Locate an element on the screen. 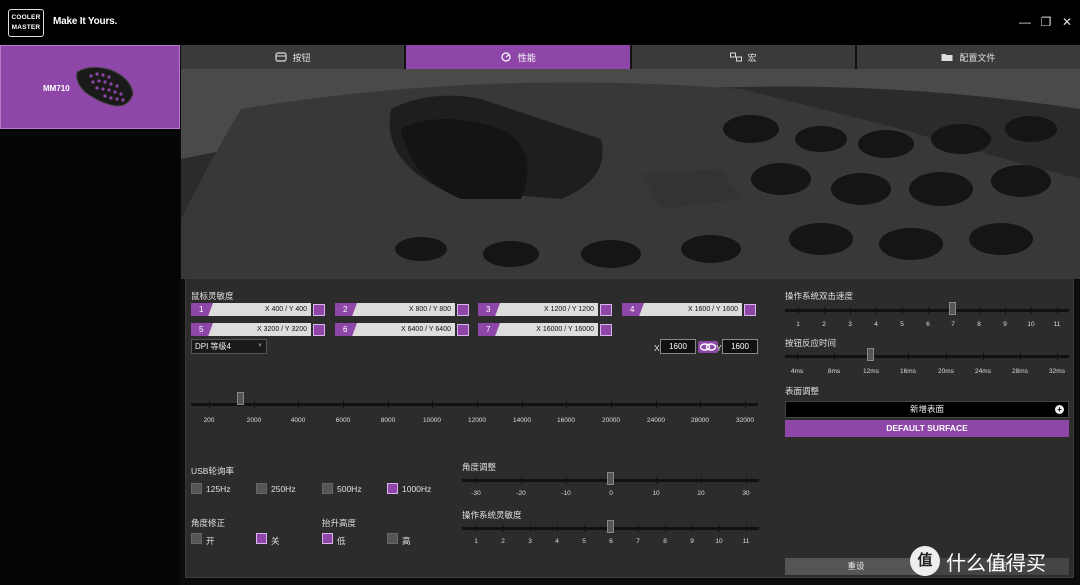 The image size is (1080, 585). polling-250-label: 250Hz is located at coordinates (283, 489).